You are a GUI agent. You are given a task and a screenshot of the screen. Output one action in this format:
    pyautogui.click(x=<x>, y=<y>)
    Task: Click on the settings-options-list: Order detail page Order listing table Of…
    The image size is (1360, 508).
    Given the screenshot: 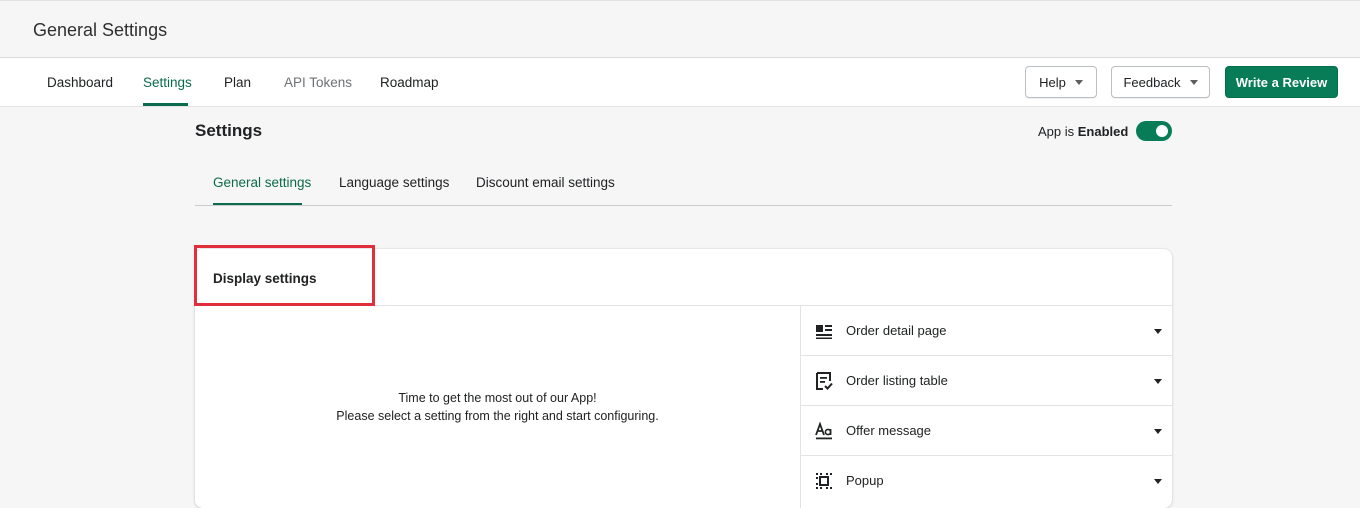 What is the action you would take?
    pyautogui.click(x=986, y=407)
    